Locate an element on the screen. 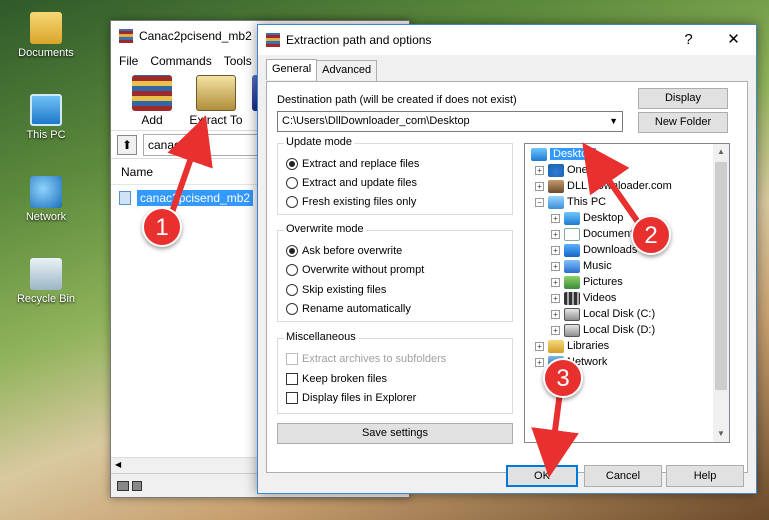 The width and height of the screenshot is (769, 520). tree-node-onedrive: + OneD is located at coordinates (565, 170).